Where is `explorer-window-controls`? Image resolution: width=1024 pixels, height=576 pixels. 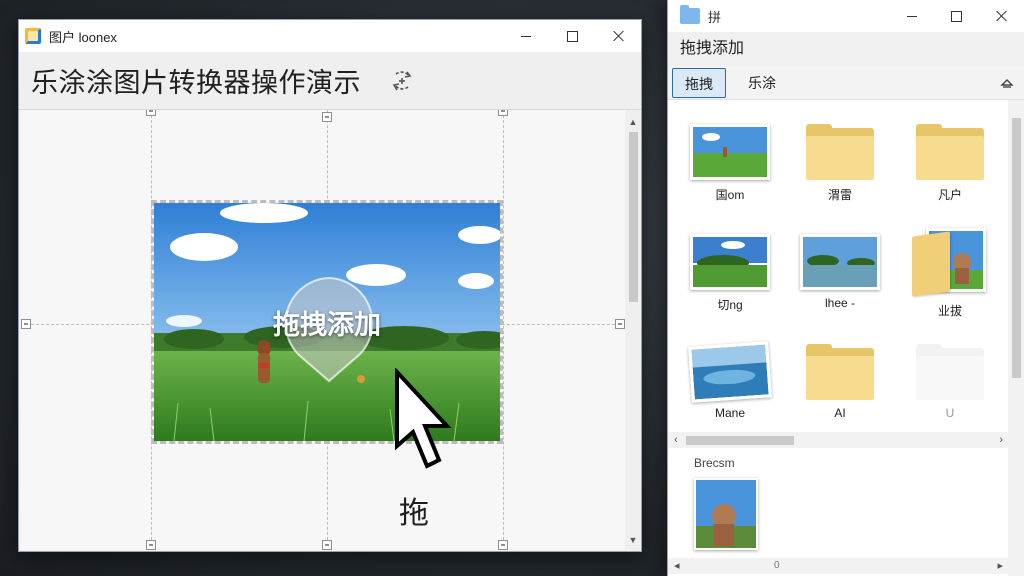
explorer-window-controls is located at coordinates (956, 16).